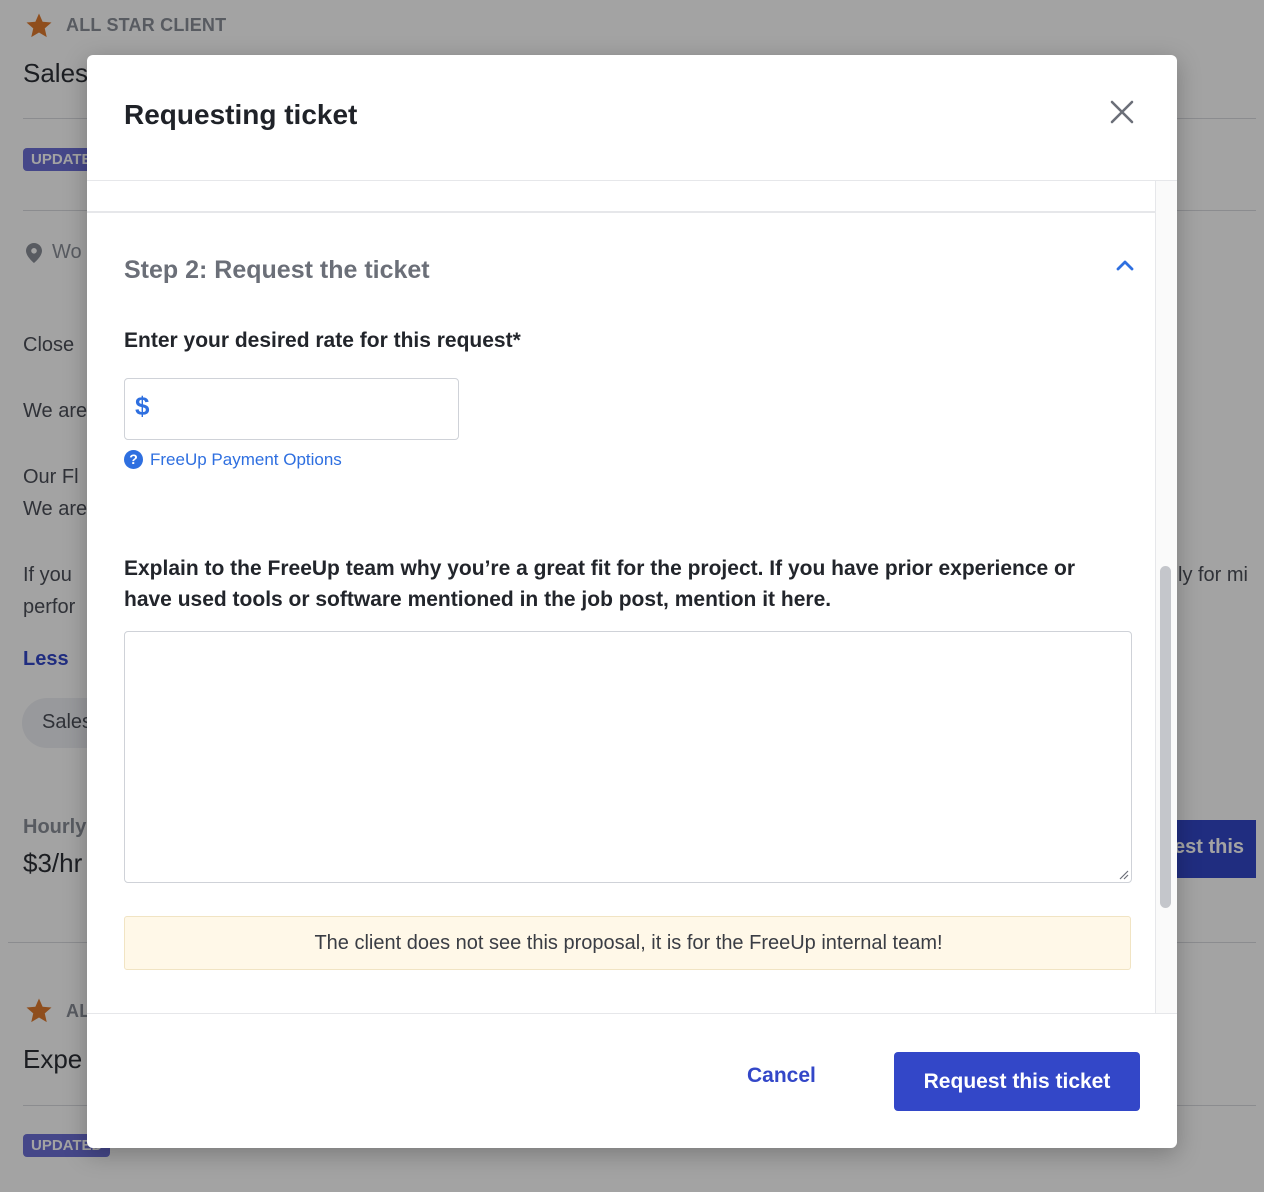  I want to click on step-divider, so click(621, 212).